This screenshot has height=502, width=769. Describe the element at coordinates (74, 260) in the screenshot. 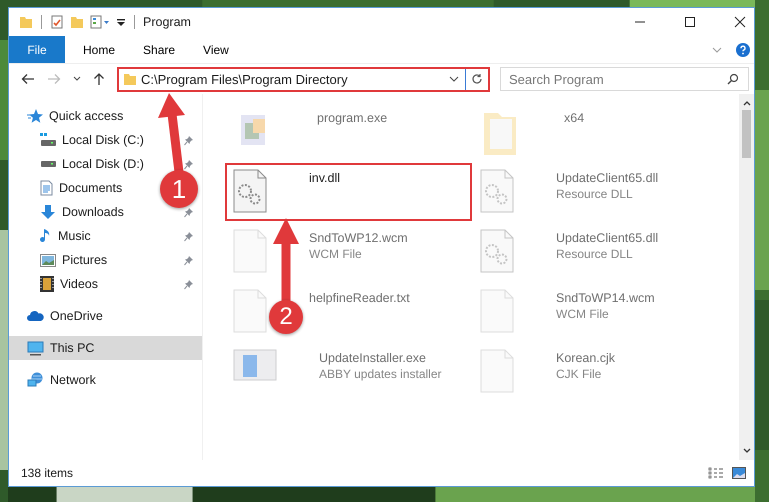

I see `nav-item: Pictures` at that location.